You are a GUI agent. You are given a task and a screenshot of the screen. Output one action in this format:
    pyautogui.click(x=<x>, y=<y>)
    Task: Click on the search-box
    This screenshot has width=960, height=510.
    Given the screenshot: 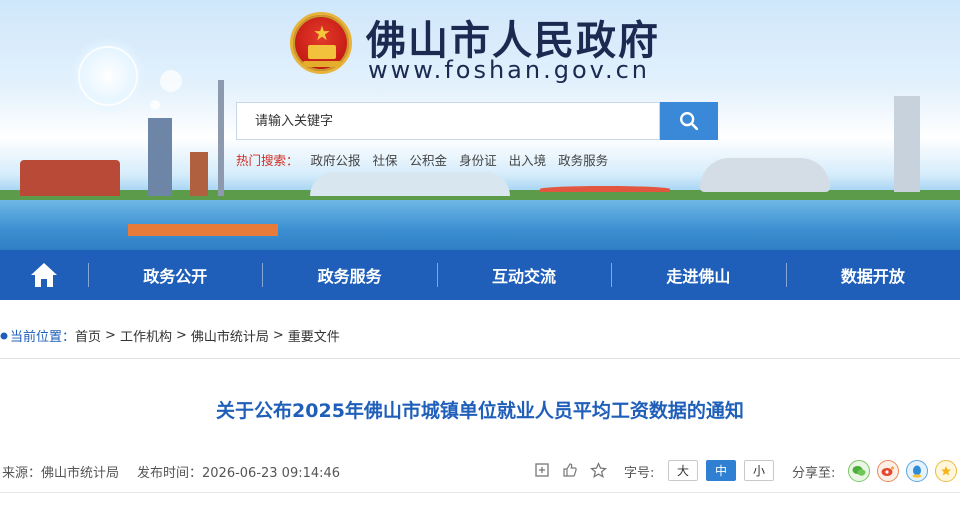 What is the action you would take?
    pyautogui.click(x=448, y=121)
    